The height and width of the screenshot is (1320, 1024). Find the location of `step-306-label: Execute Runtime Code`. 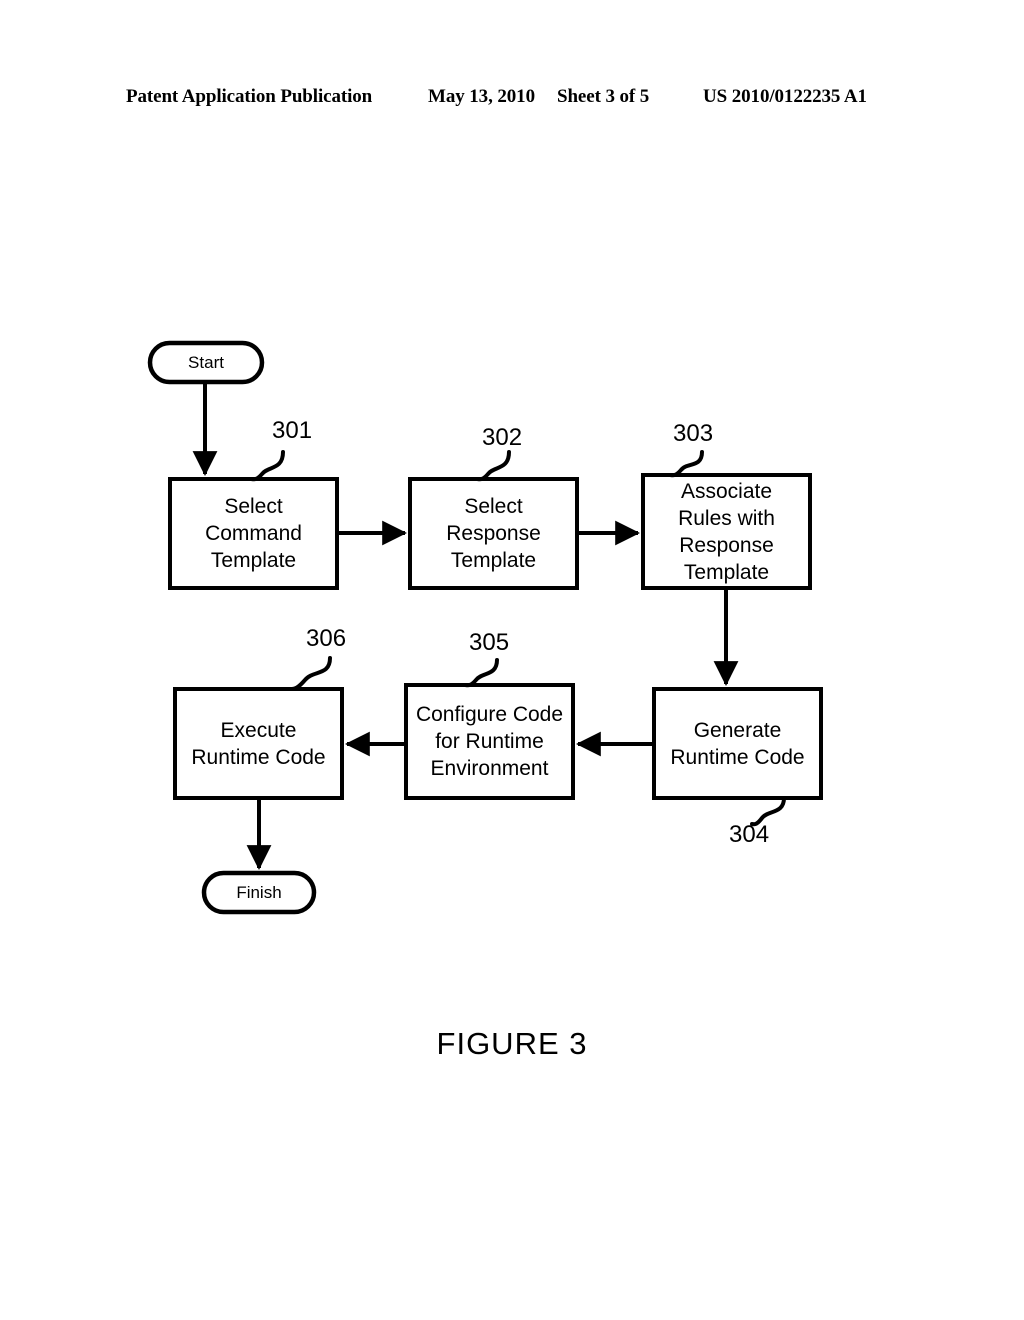

step-306-label: Execute Runtime Code is located at coordinates (258, 743).